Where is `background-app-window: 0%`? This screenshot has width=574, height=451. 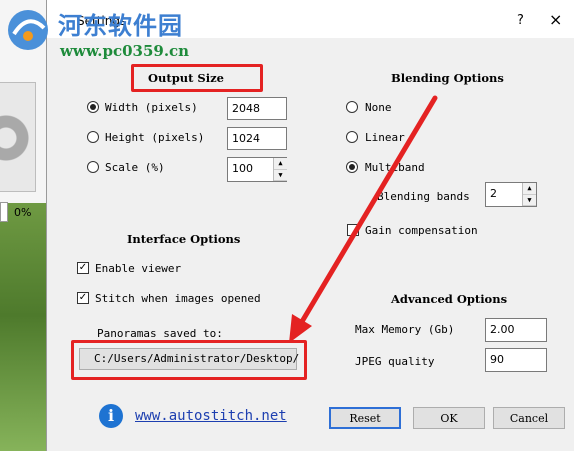
background-app-window: 0% is located at coordinates (24, 225).